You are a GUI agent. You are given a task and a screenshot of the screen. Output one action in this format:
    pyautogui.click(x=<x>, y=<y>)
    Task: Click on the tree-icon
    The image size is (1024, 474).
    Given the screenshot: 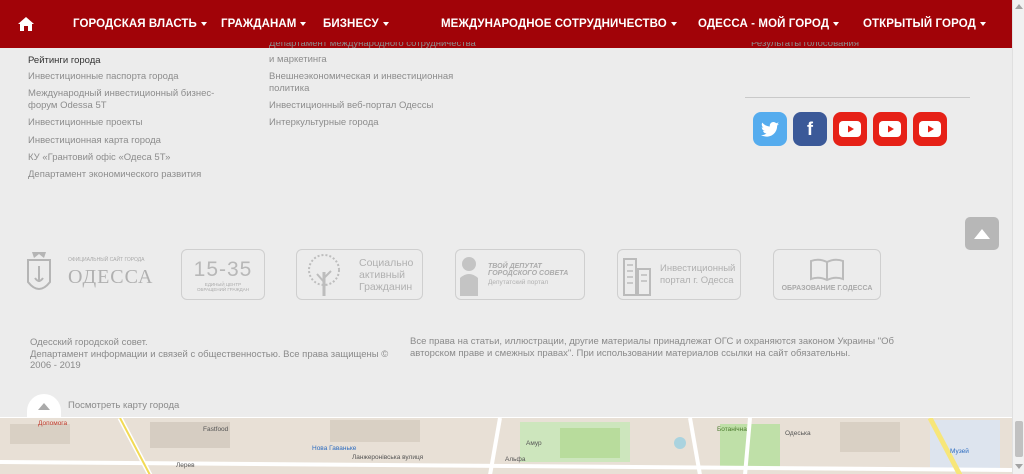 What is the action you would take?
    pyautogui.click(x=324, y=274)
    